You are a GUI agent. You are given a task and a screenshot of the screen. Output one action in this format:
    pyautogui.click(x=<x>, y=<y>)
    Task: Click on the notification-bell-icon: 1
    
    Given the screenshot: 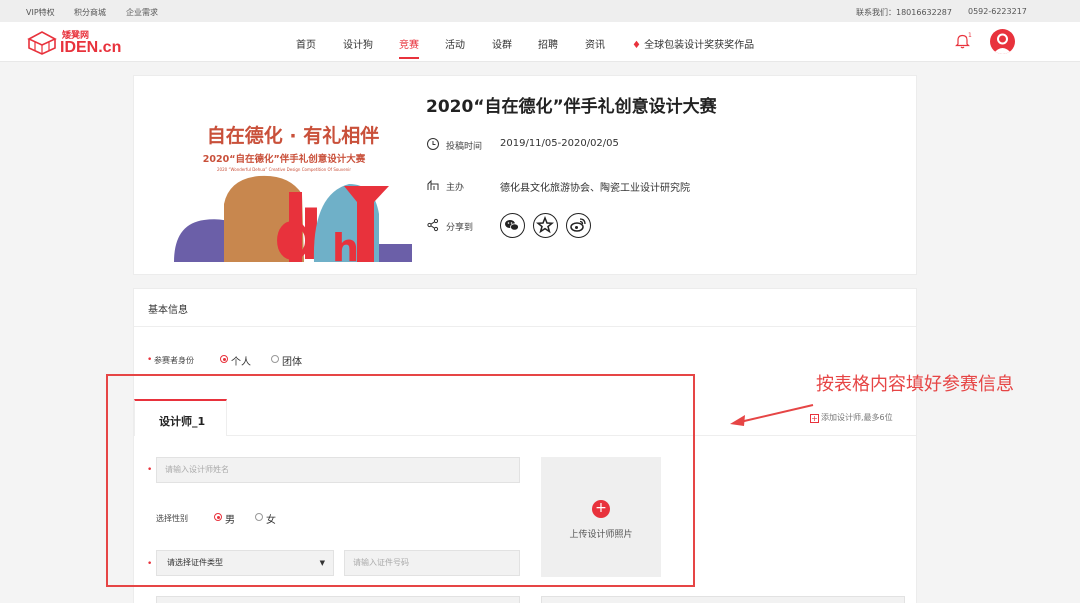 What is the action you would take?
    pyautogui.click(x=963, y=41)
    